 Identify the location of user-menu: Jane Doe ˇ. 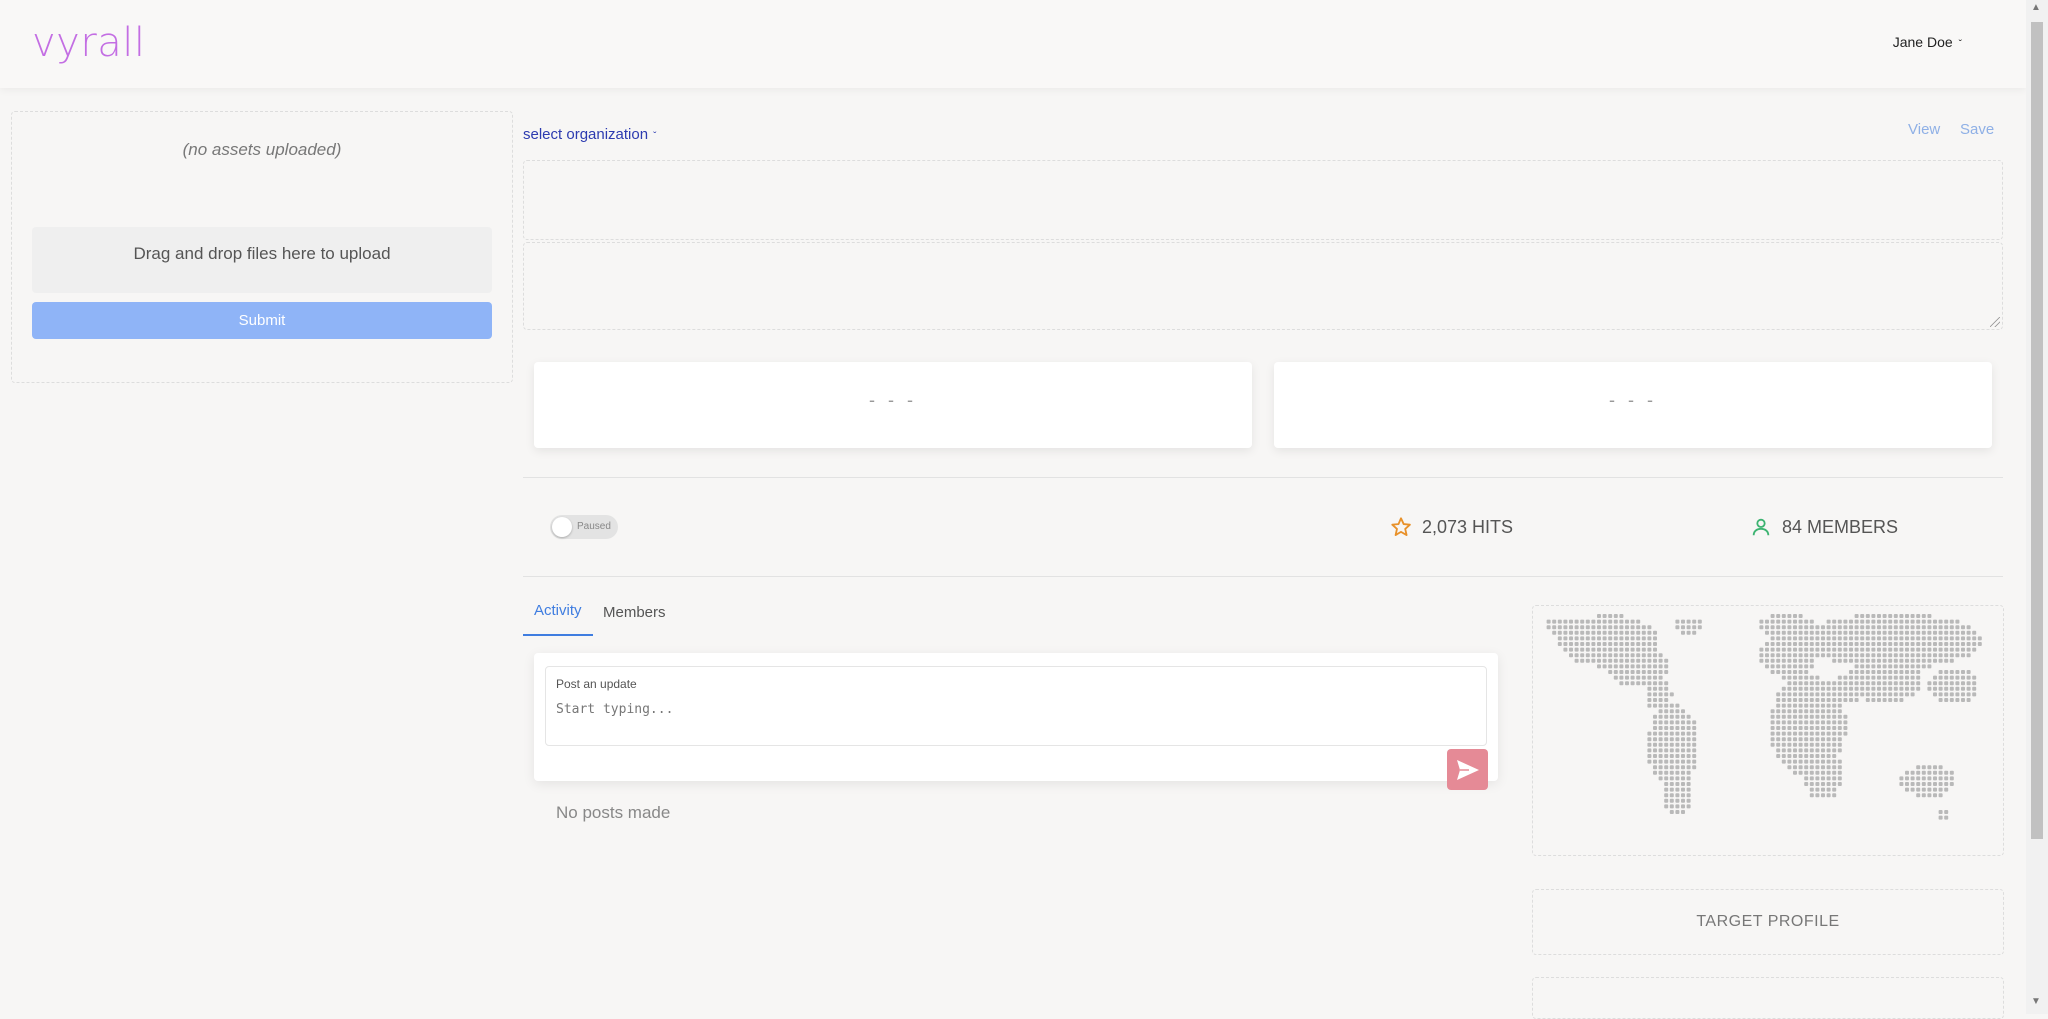
(1927, 42).